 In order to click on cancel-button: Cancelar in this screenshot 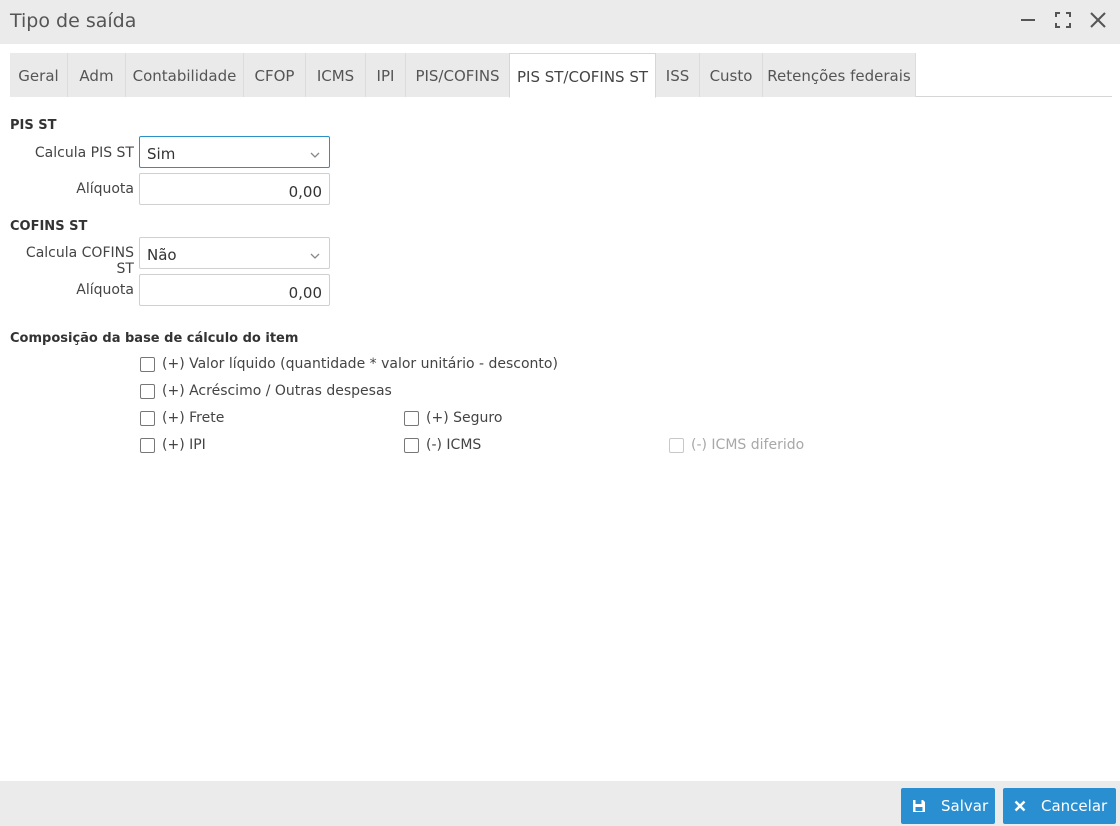, I will do `click(1059, 806)`.